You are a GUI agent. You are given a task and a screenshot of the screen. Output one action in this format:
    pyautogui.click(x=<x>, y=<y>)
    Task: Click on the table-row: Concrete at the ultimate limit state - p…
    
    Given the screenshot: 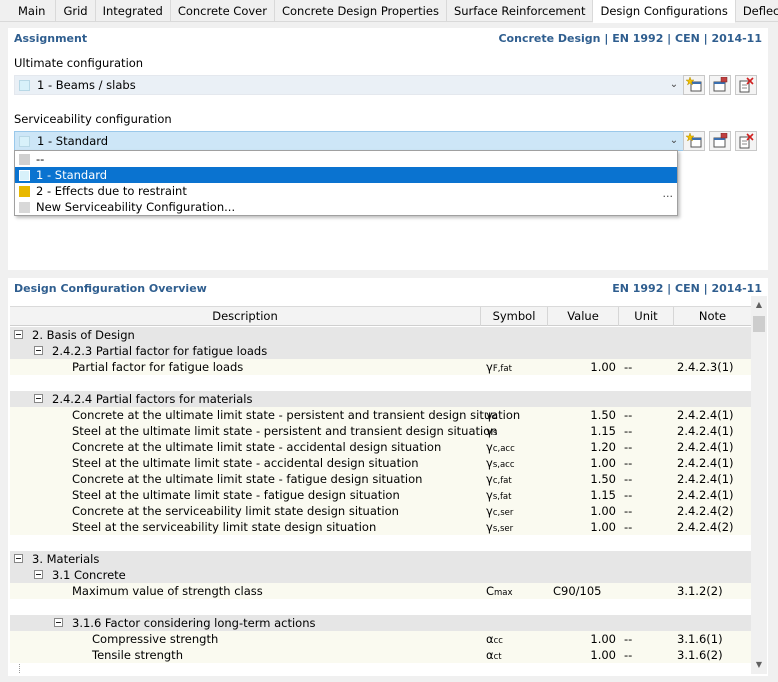 What is the action you would take?
    pyautogui.click(x=380, y=415)
    